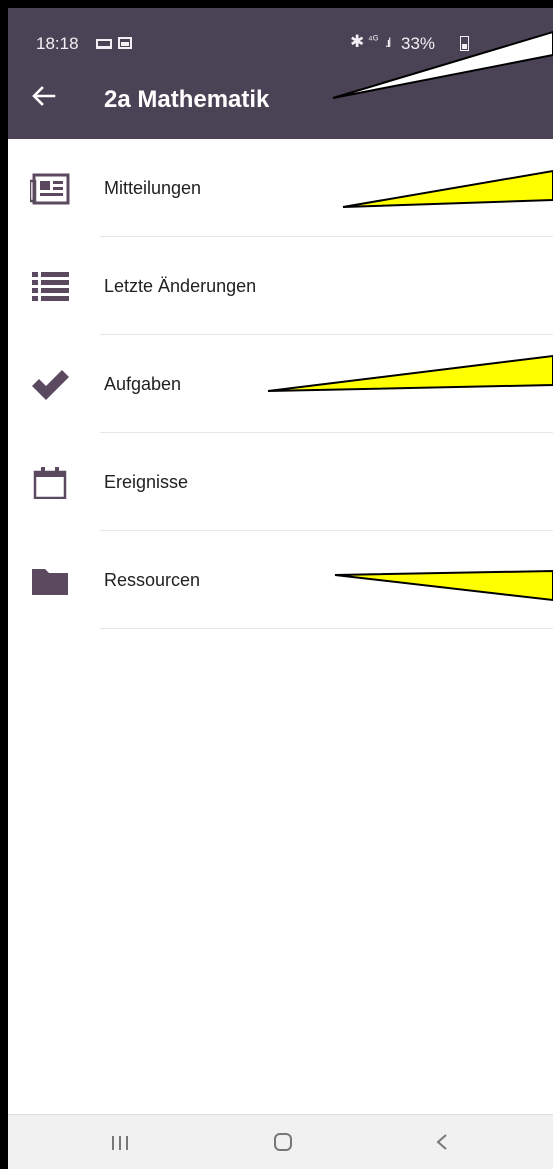 The width and height of the screenshot is (553, 1169). Describe the element at coordinates (152, 580) in the screenshot. I see `menu-item-label: Ressourcen` at that location.